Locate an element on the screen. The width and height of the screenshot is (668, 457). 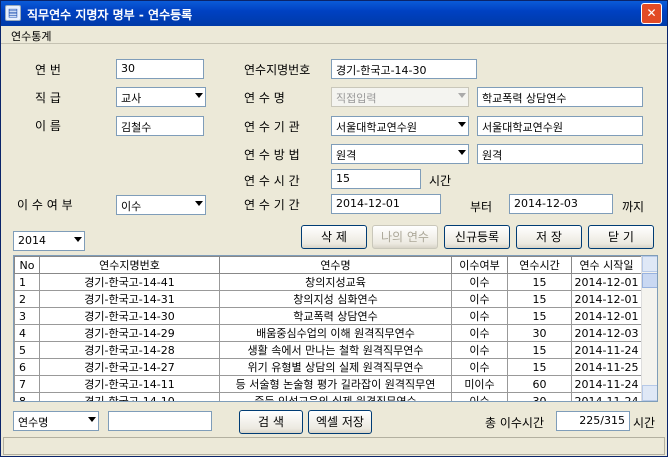
my-courses-button: 나의 연수 is located at coordinates (405, 237).